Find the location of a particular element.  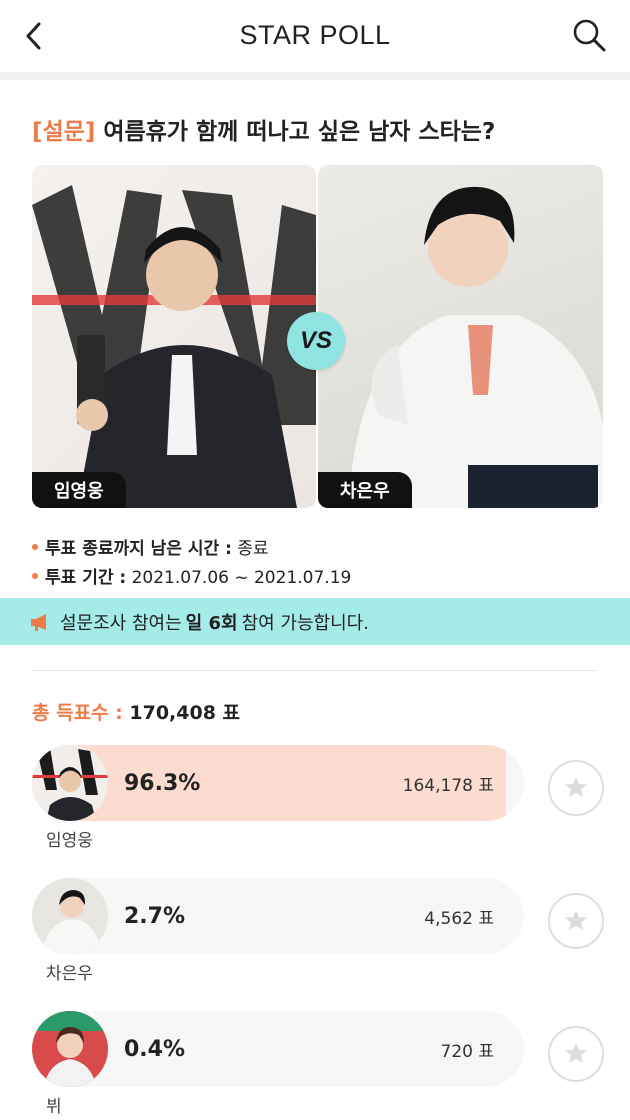

candidate-photo-1-image is located at coordinates (174, 346).